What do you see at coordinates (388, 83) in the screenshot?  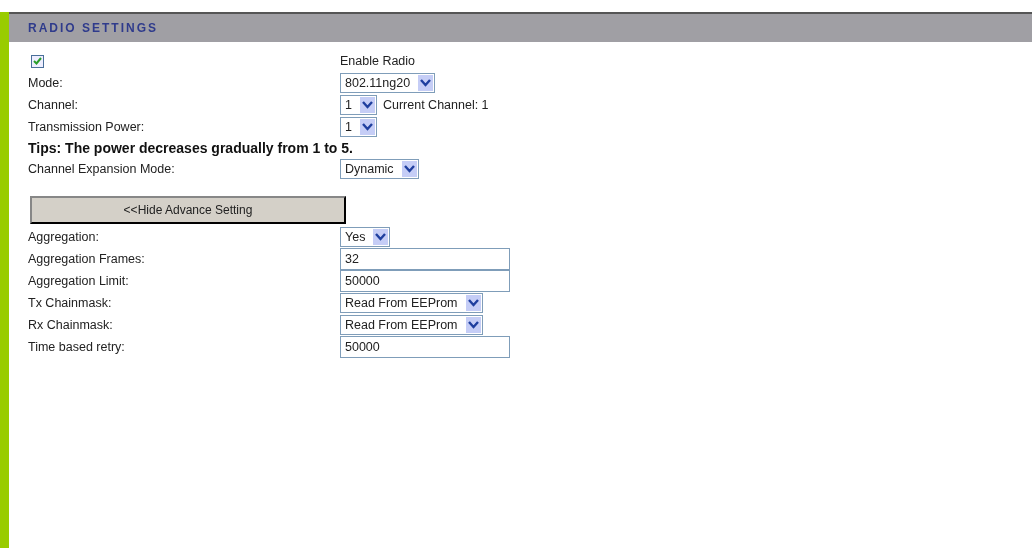 I see `dropdown: 802.11ng20` at bounding box center [388, 83].